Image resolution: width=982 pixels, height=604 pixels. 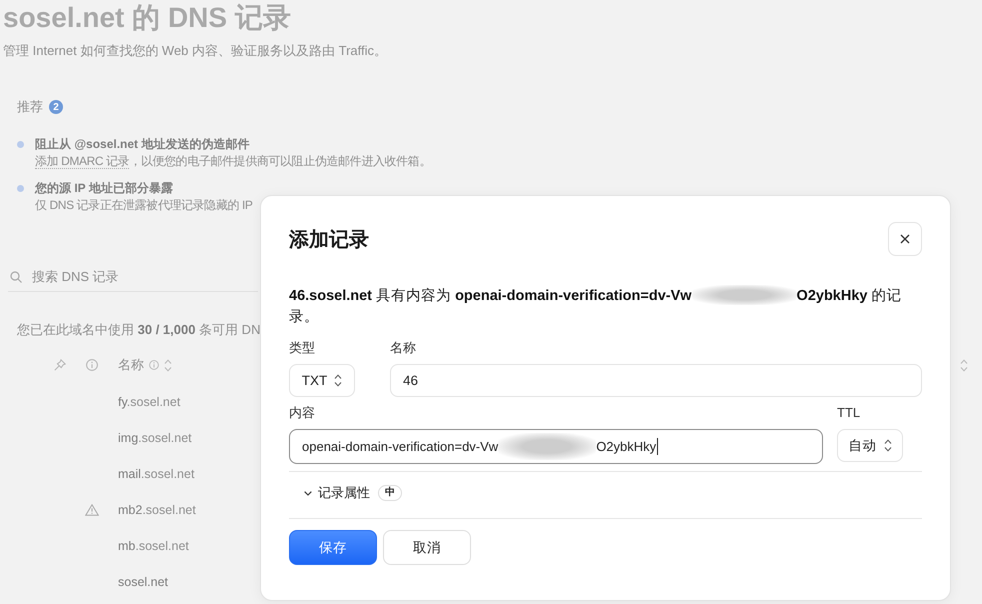 I want to click on field-value: openai-domain-verification=dv-Vw, so click(x=400, y=446).